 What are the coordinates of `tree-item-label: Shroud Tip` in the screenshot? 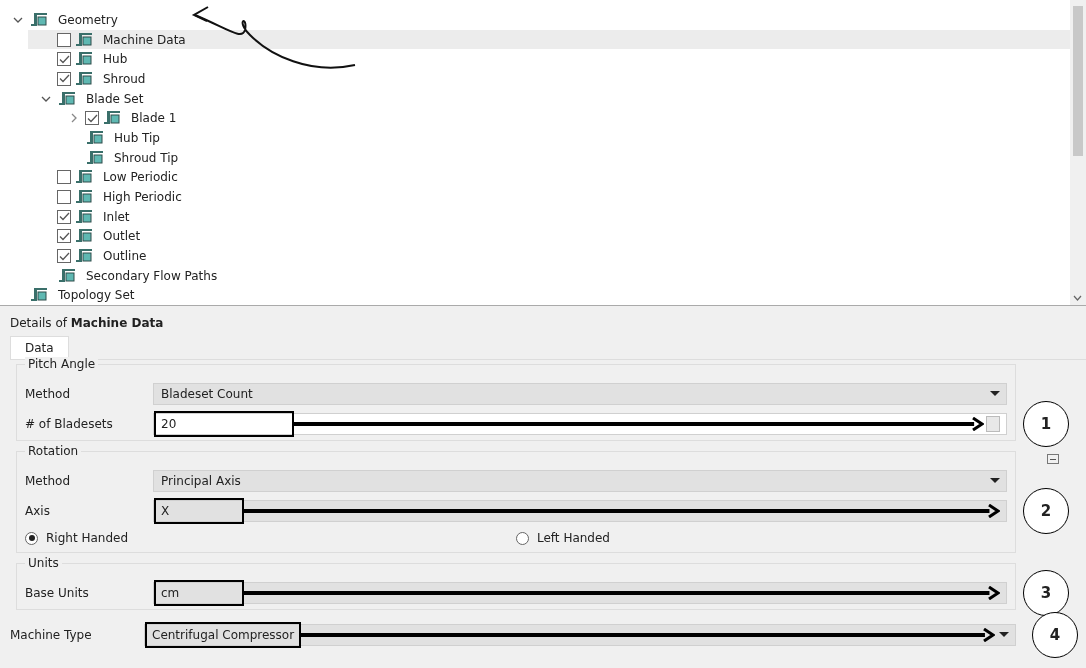 It's located at (146, 157).